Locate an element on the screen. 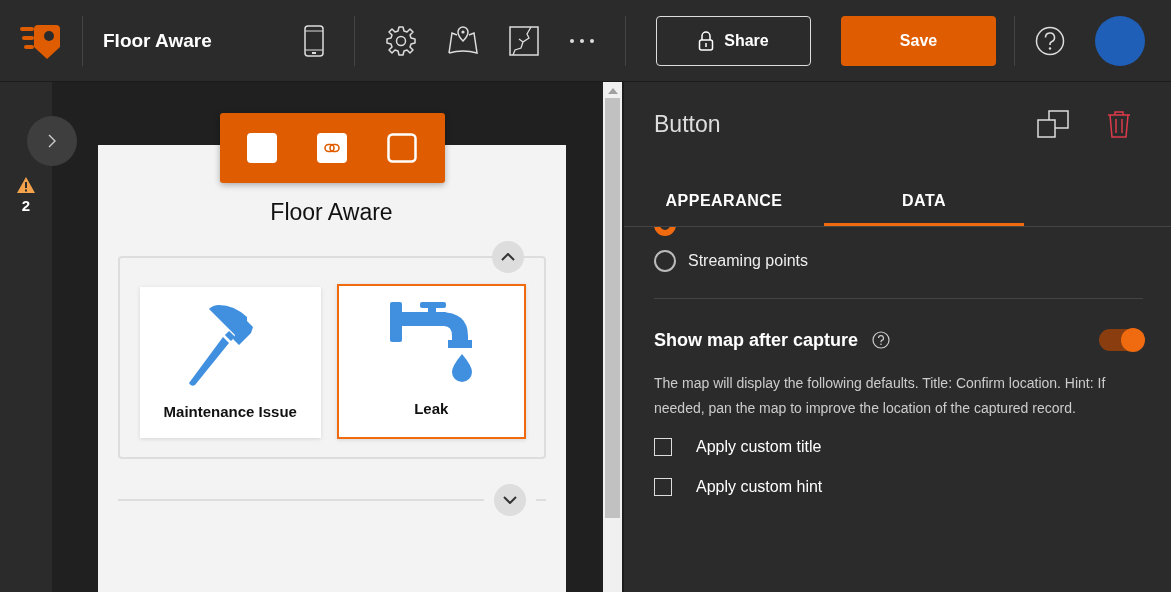  square-outline-icon is located at coordinates (401, 148).